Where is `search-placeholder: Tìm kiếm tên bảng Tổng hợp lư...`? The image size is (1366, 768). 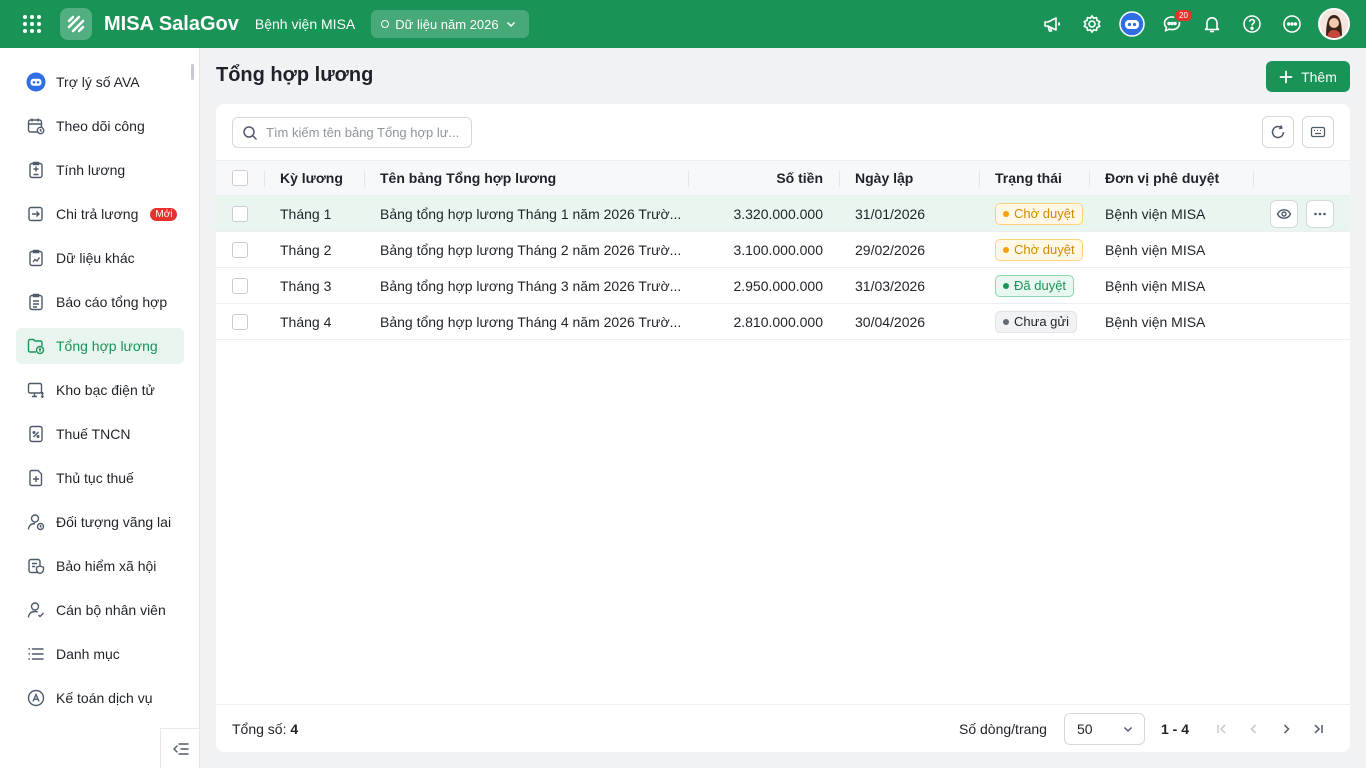
search-placeholder: Tìm kiếm tên bảng Tổng hợp lư... is located at coordinates (363, 132).